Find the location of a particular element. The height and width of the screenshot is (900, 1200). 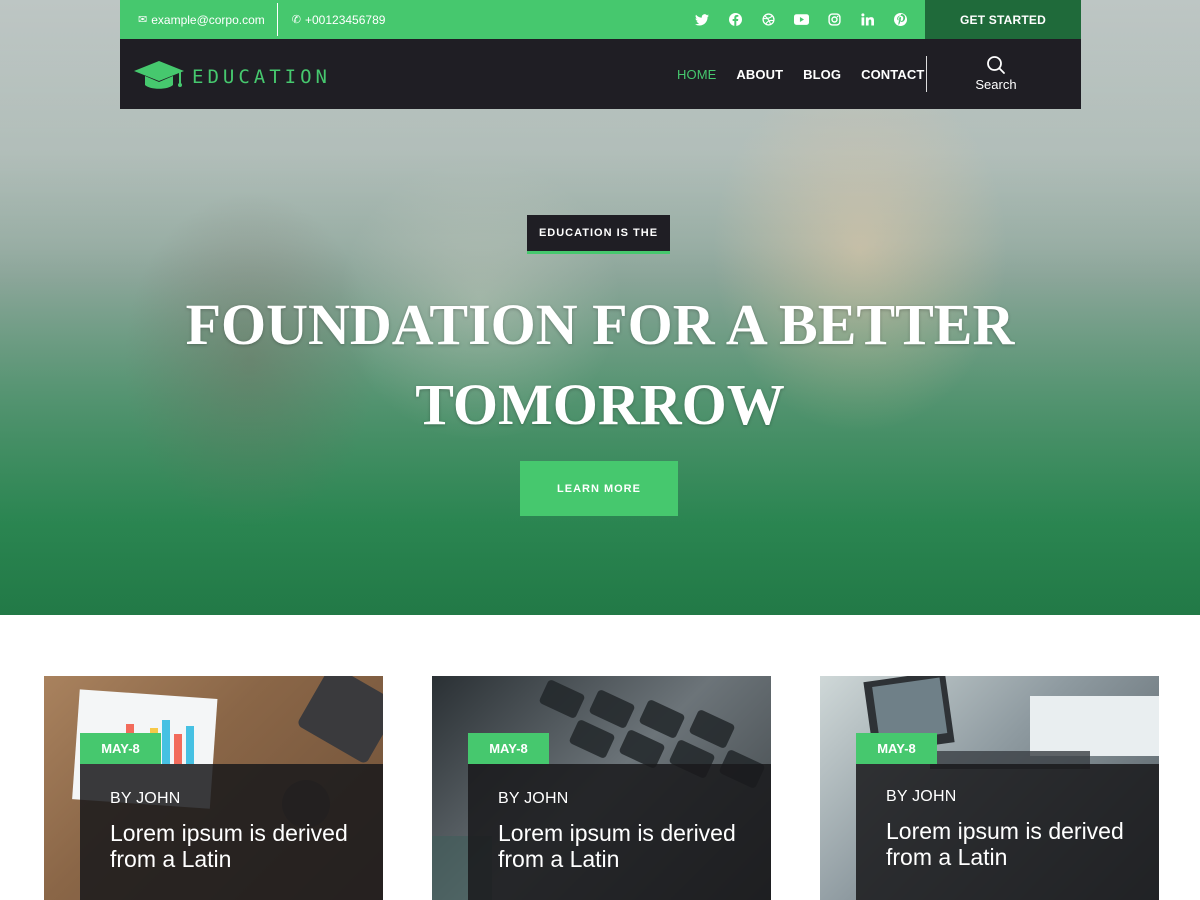

nav-blog: BLOG is located at coordinates (822, 74).